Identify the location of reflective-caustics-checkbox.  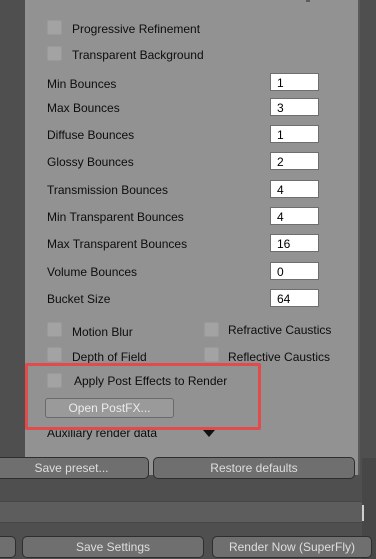
(211, 354).